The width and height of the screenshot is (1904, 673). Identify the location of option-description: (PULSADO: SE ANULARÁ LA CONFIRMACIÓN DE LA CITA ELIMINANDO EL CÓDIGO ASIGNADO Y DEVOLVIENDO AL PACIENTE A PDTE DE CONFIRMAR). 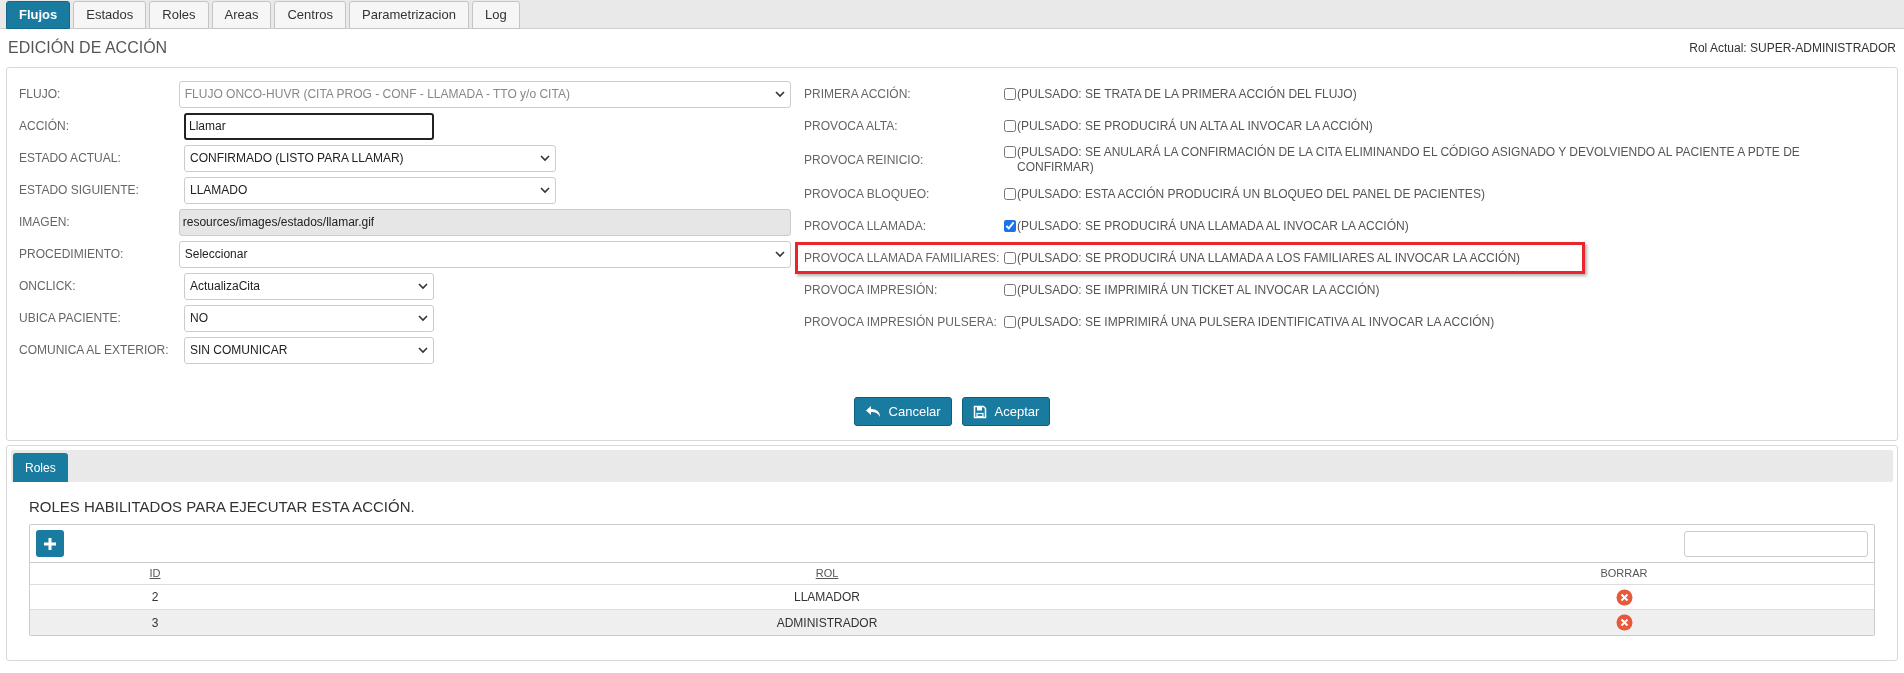
(1409, 160).